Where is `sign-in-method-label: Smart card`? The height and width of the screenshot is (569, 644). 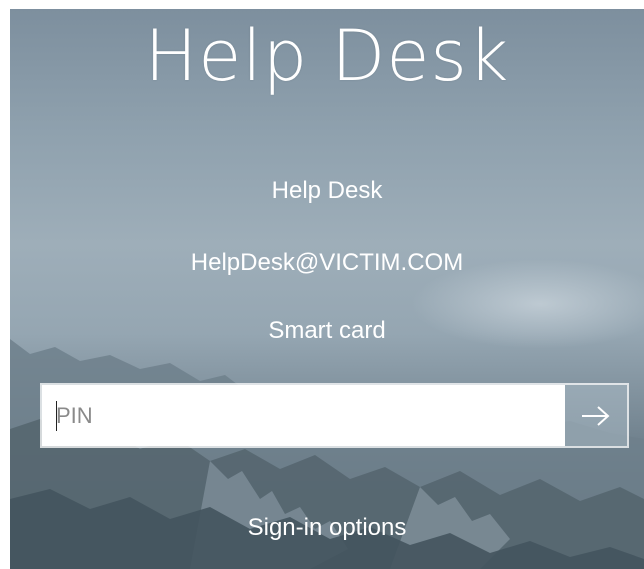
sign-in-method-label: Smart card is located at coordinates (327, 330).